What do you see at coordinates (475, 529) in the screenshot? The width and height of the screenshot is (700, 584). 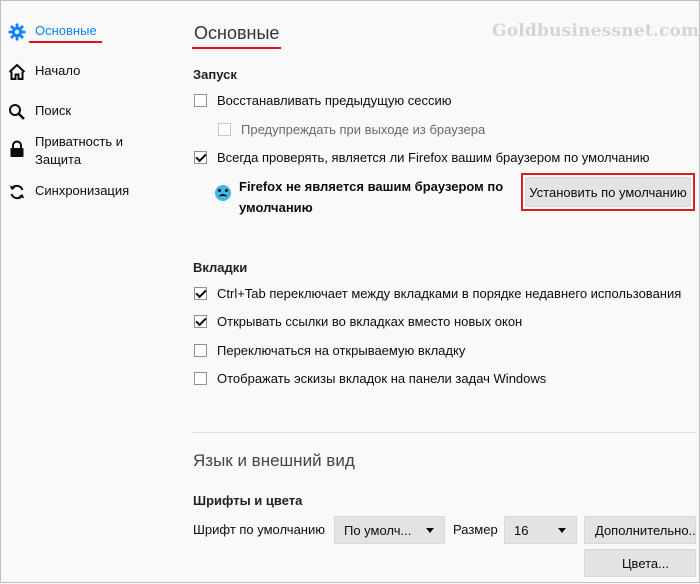 I see `size-label: Размер` at bounding box center [475, 529].